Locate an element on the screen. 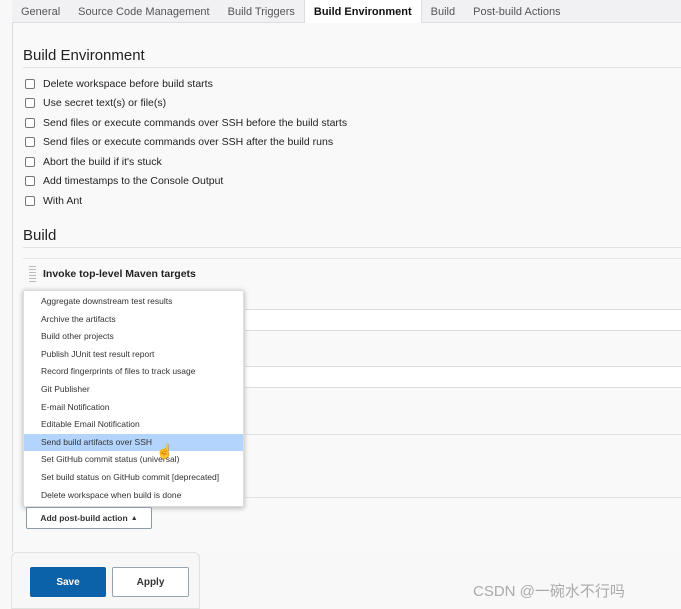  option-label: Delete workspace before build starts is located at coordinates (128, 84).